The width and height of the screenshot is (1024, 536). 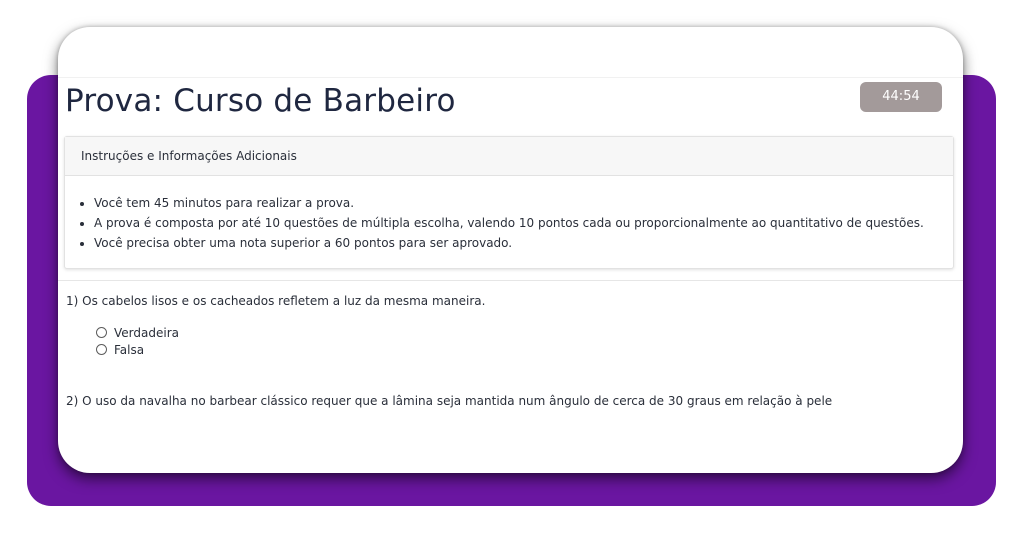 I want to click on option-falsa: Falsa, so click(x=137, y=349).